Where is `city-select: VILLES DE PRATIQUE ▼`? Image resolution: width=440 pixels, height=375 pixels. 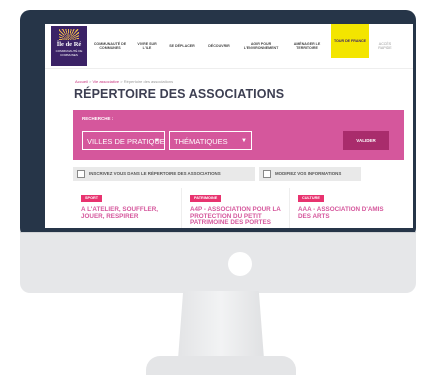 city-select: VILLES DE PRATIQUE ▼ is located at coordinates (123, 140).